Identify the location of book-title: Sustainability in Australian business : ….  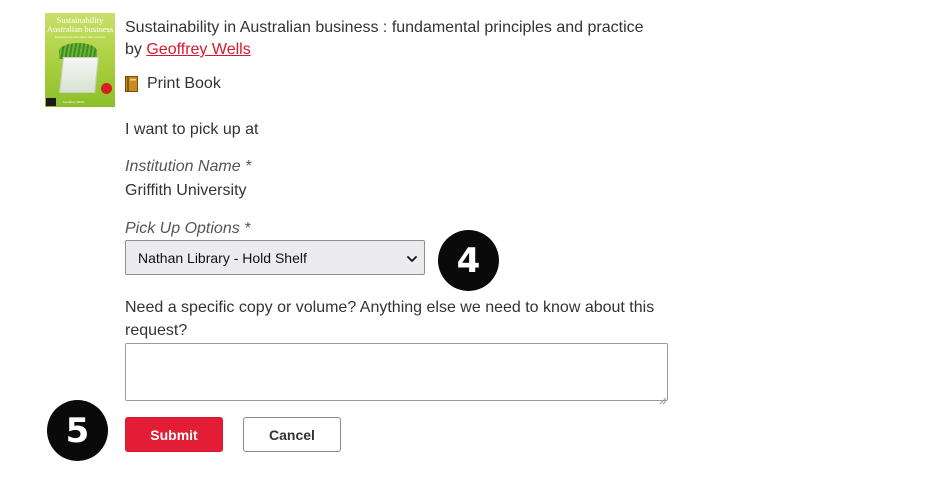
(384, 27).